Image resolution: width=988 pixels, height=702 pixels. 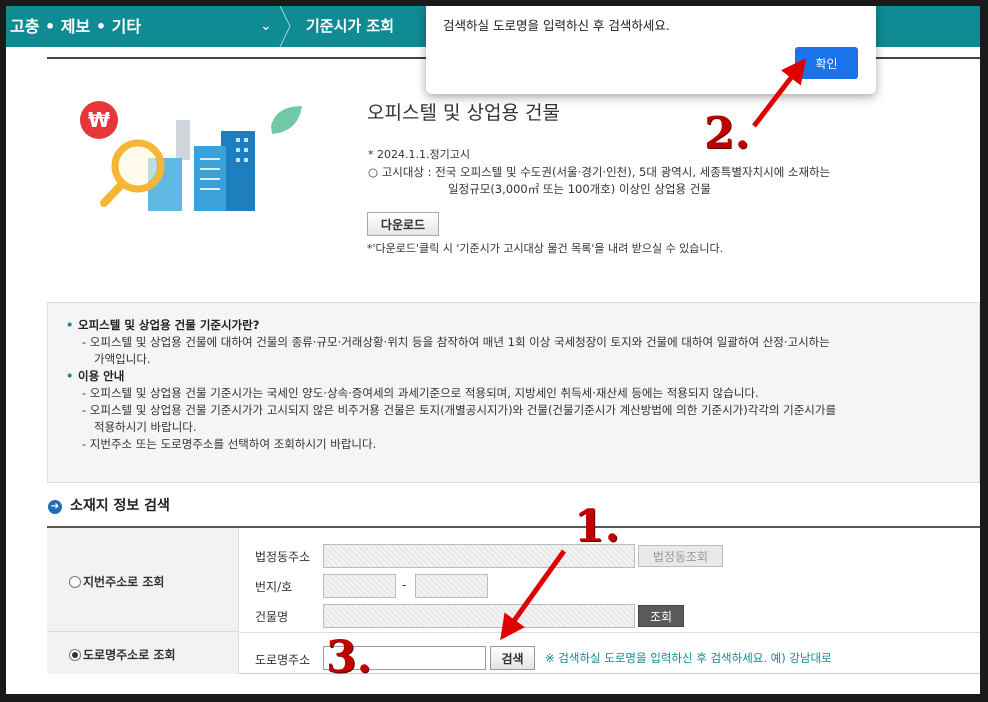 I want to click on road-address-label: 도로명주소, so click(x=283, y=660).